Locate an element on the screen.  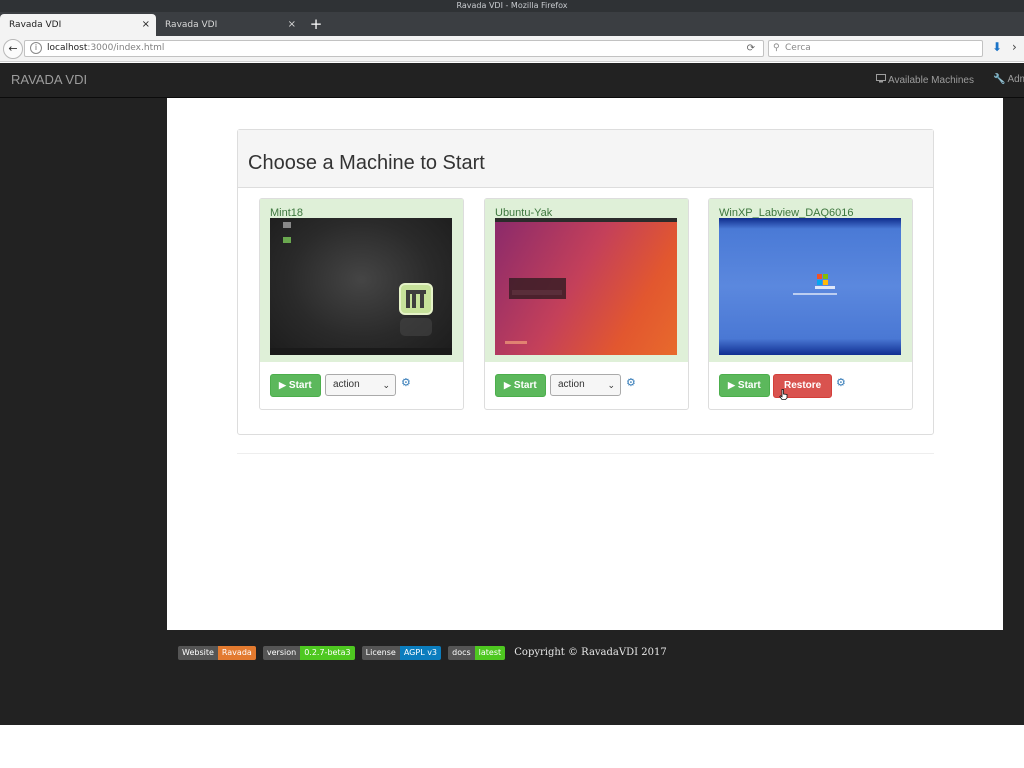
info-icon: i is located at coordinates (36, 48).